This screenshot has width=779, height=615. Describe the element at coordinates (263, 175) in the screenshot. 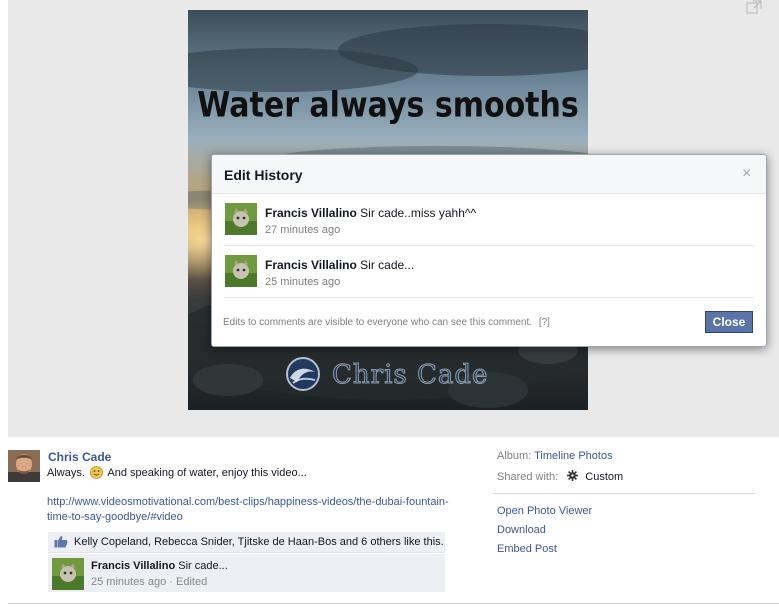

I see `dialog-title: Edit History` at that location.